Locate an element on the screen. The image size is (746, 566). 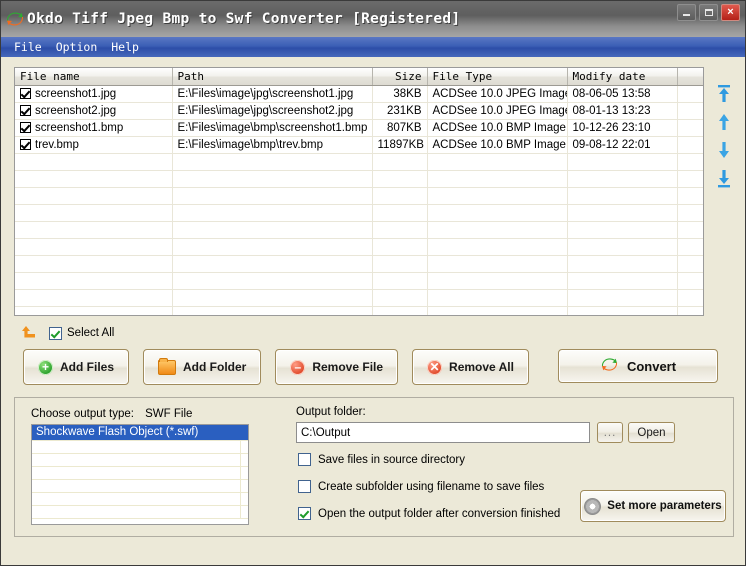
up-level-arrow-icon is located at coordinates (30, 333).